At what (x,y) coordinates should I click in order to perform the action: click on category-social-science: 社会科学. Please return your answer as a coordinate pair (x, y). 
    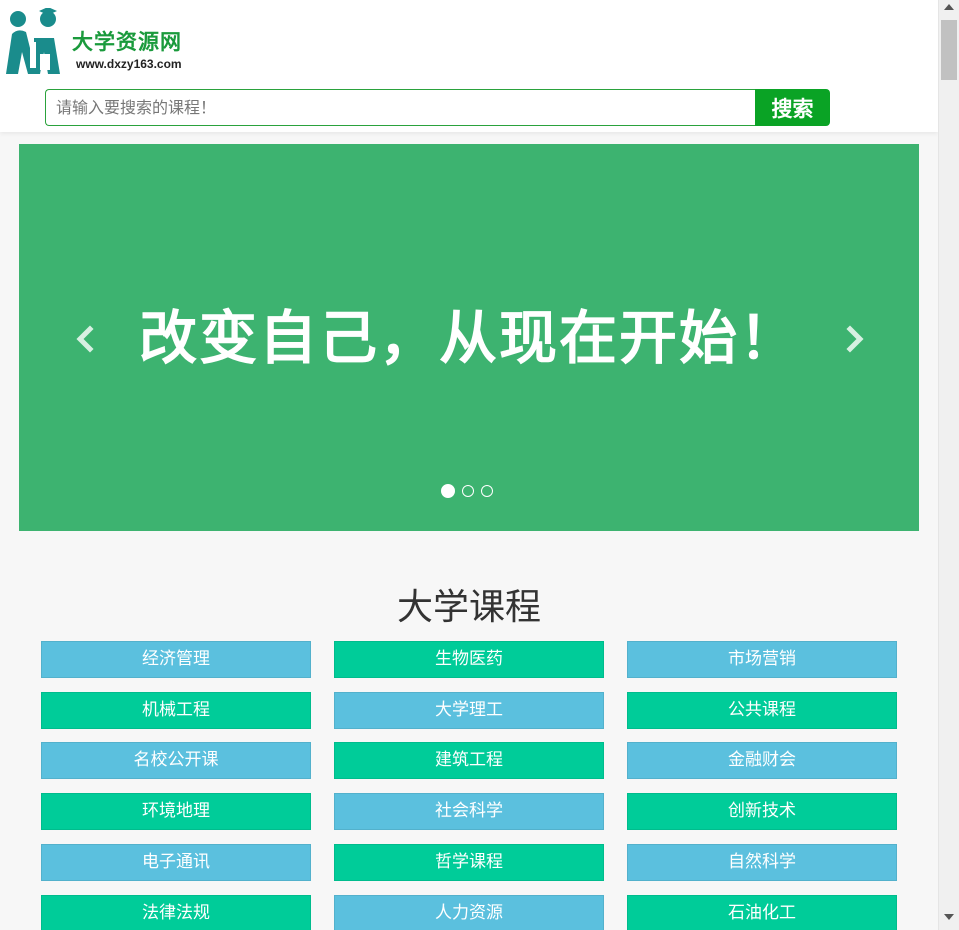
    Looking at the image, I should click on (469, 811).